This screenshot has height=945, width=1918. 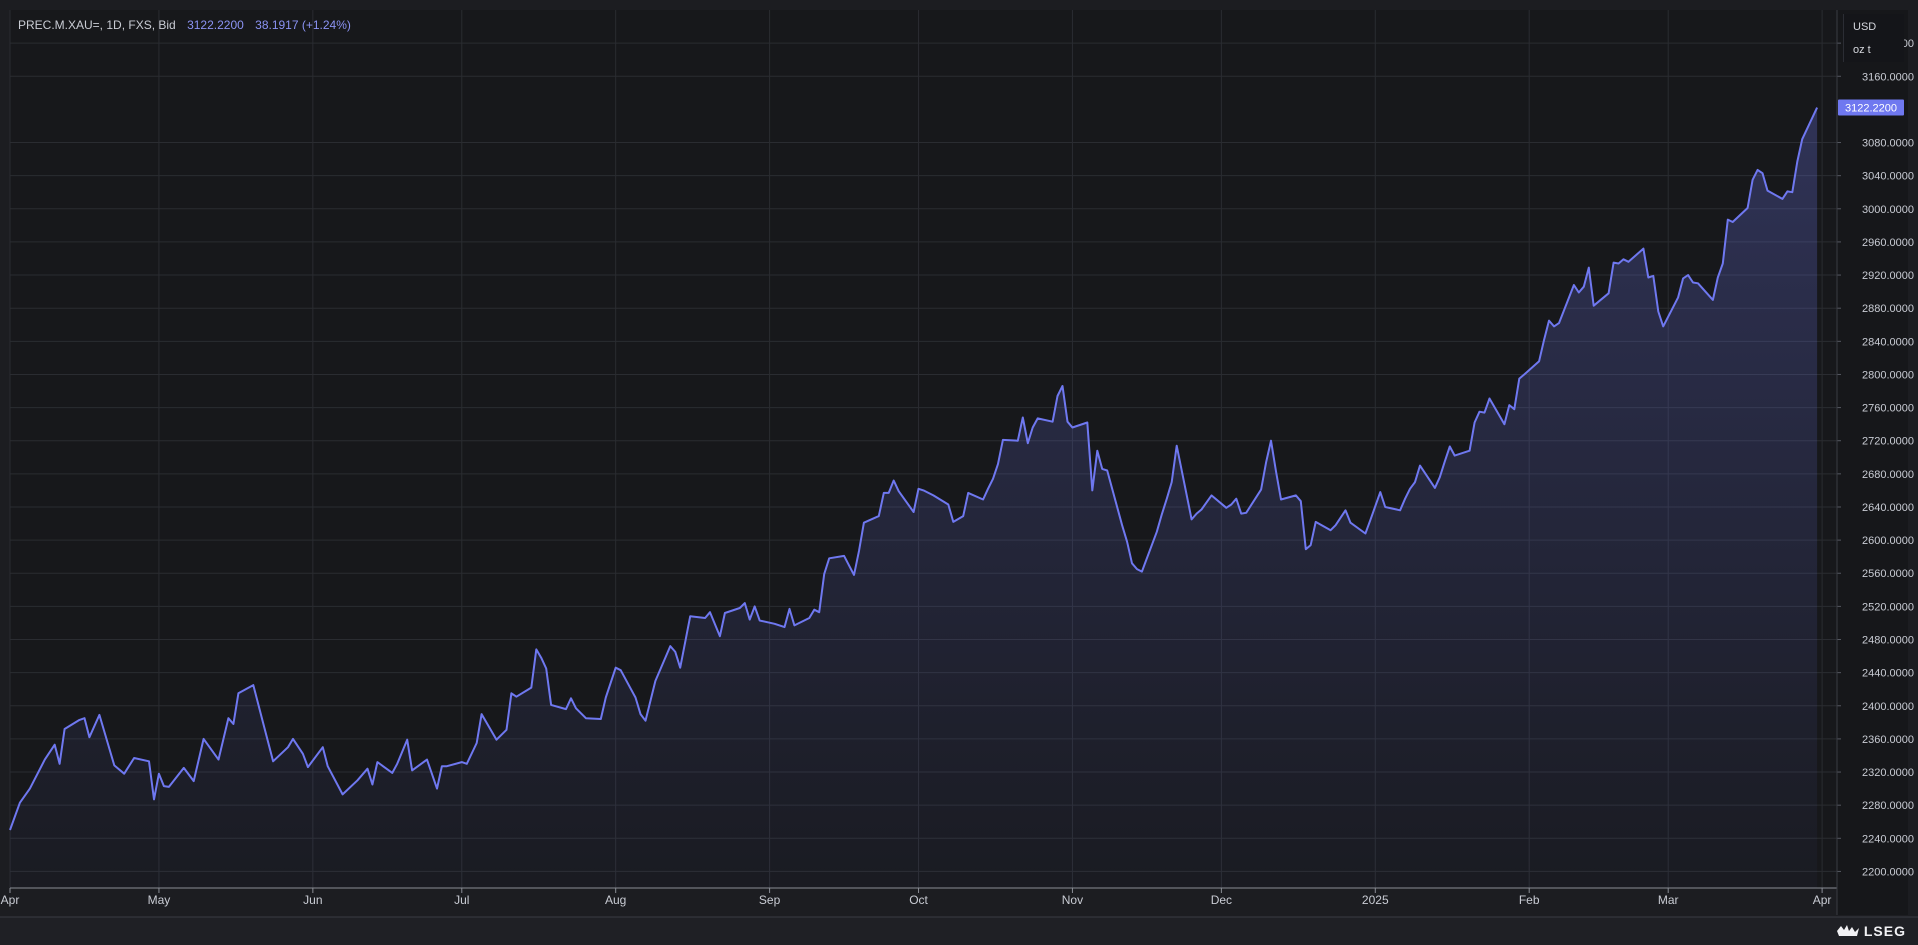 What do you see at coordinates (1668, 900) in the screenshot?
I see `x-tick-label: Mar` at bounding box center [1668, 900].